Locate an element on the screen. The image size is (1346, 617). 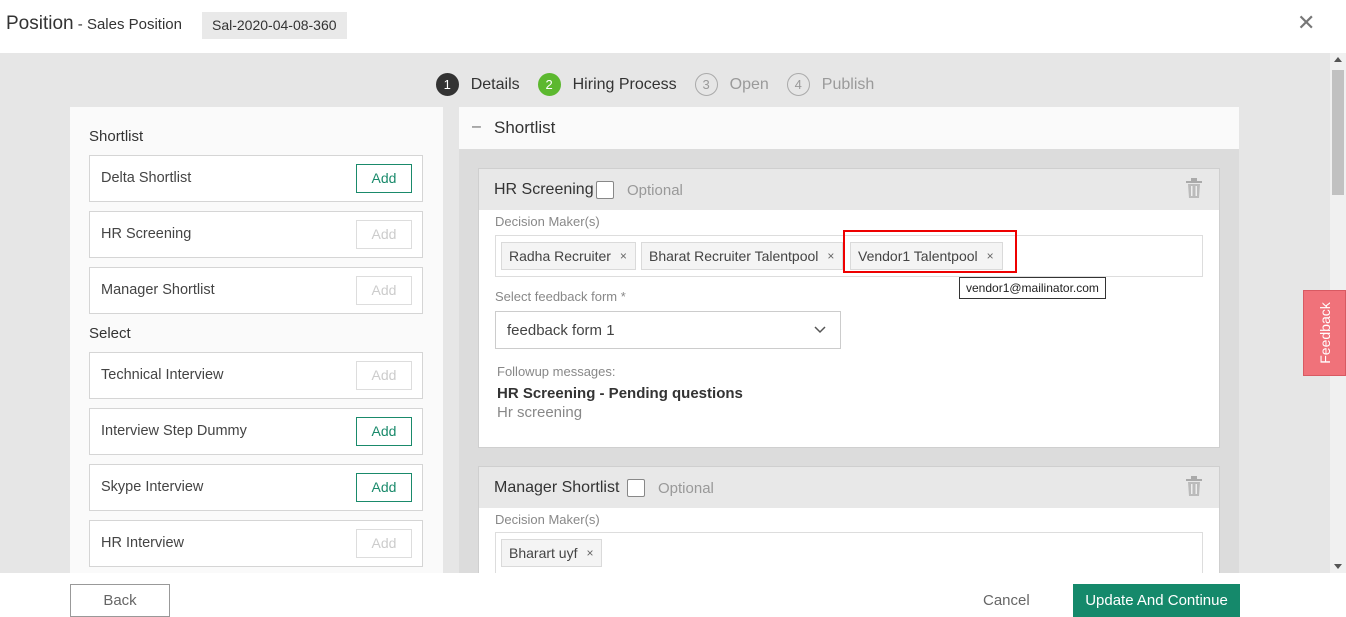
page-subtitle: - Sales Position is located at coordinates (127, 24).